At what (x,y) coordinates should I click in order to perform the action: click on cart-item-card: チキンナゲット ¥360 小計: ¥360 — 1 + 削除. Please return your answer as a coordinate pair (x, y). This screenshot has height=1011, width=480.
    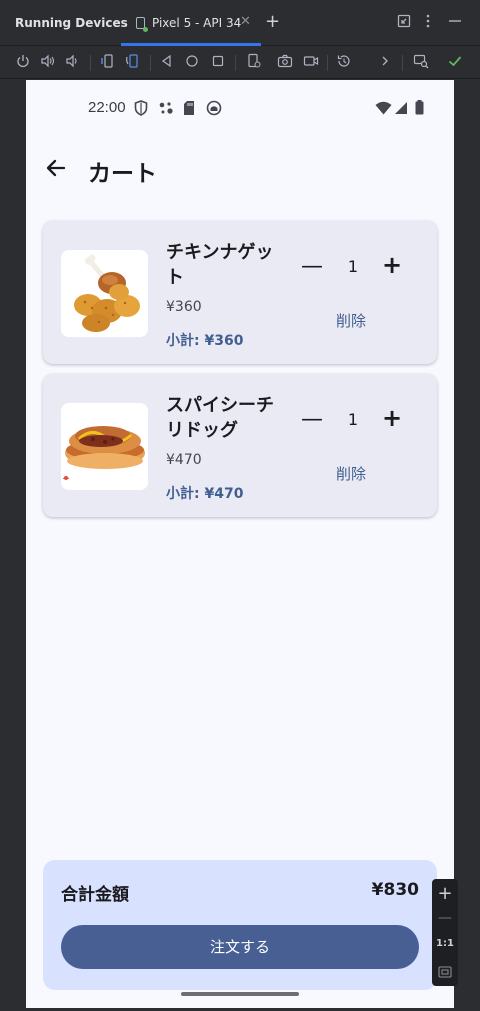
    Looking at the image, I should click on (240, 292).